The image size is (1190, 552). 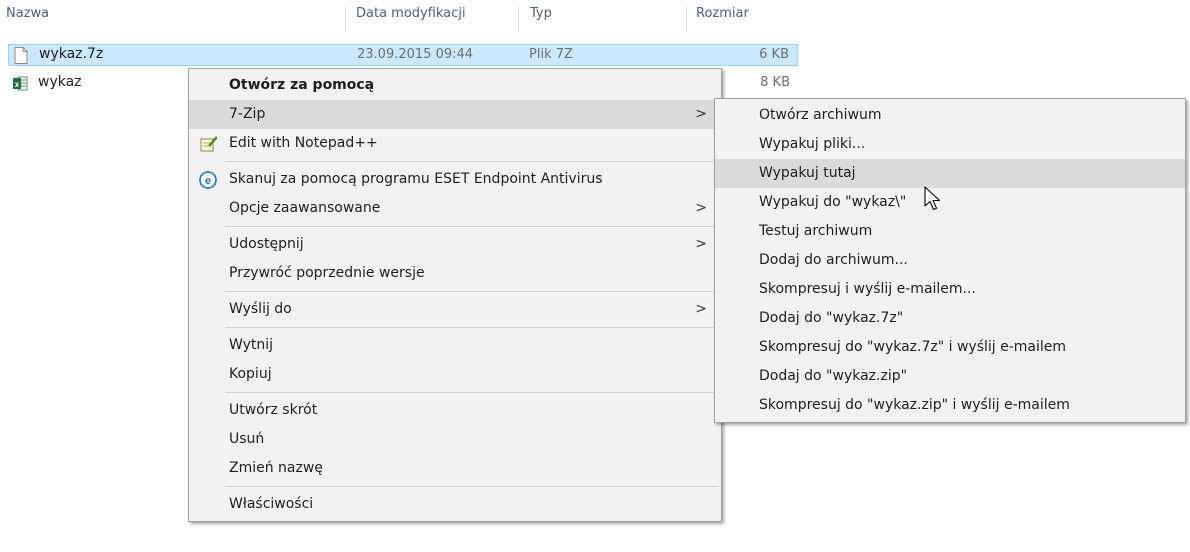 I want to click on column-header-bar: Nazwa Data modyfikacji Typ Rozmiar, so click(x=400, y=18).